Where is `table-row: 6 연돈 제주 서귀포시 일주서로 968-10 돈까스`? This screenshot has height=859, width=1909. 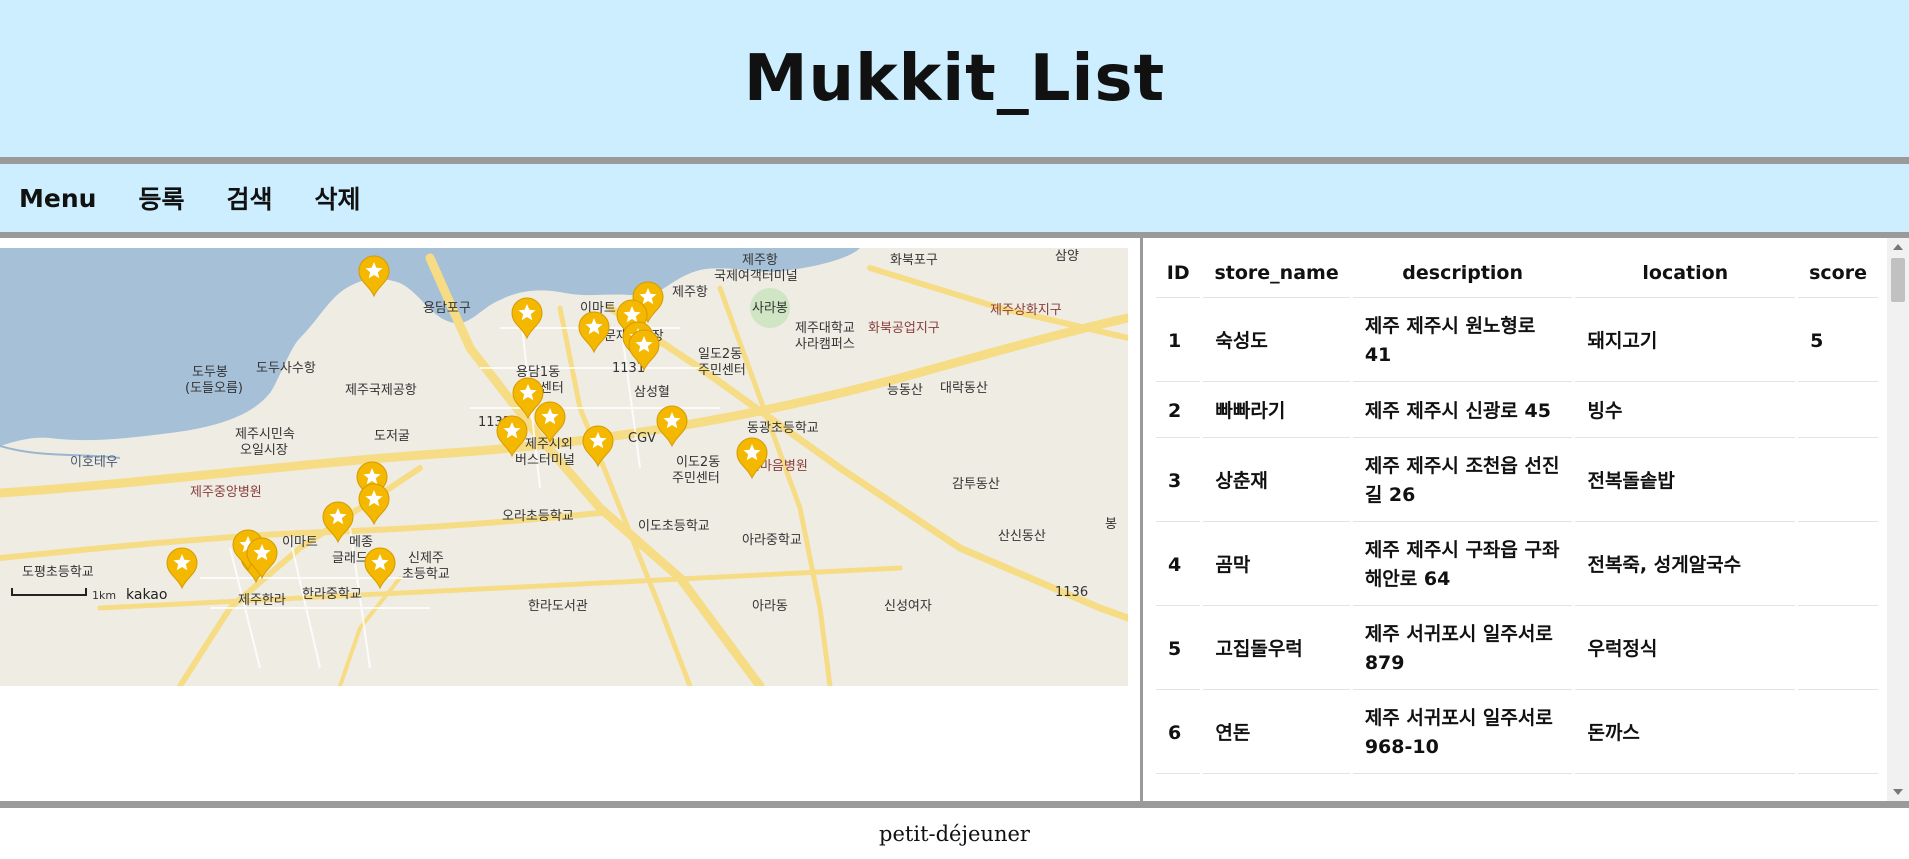 table-row: 6 연돈 제주 서귀포시 일주서로 968-10 돈까스 is located at coordinates (1517, 733).